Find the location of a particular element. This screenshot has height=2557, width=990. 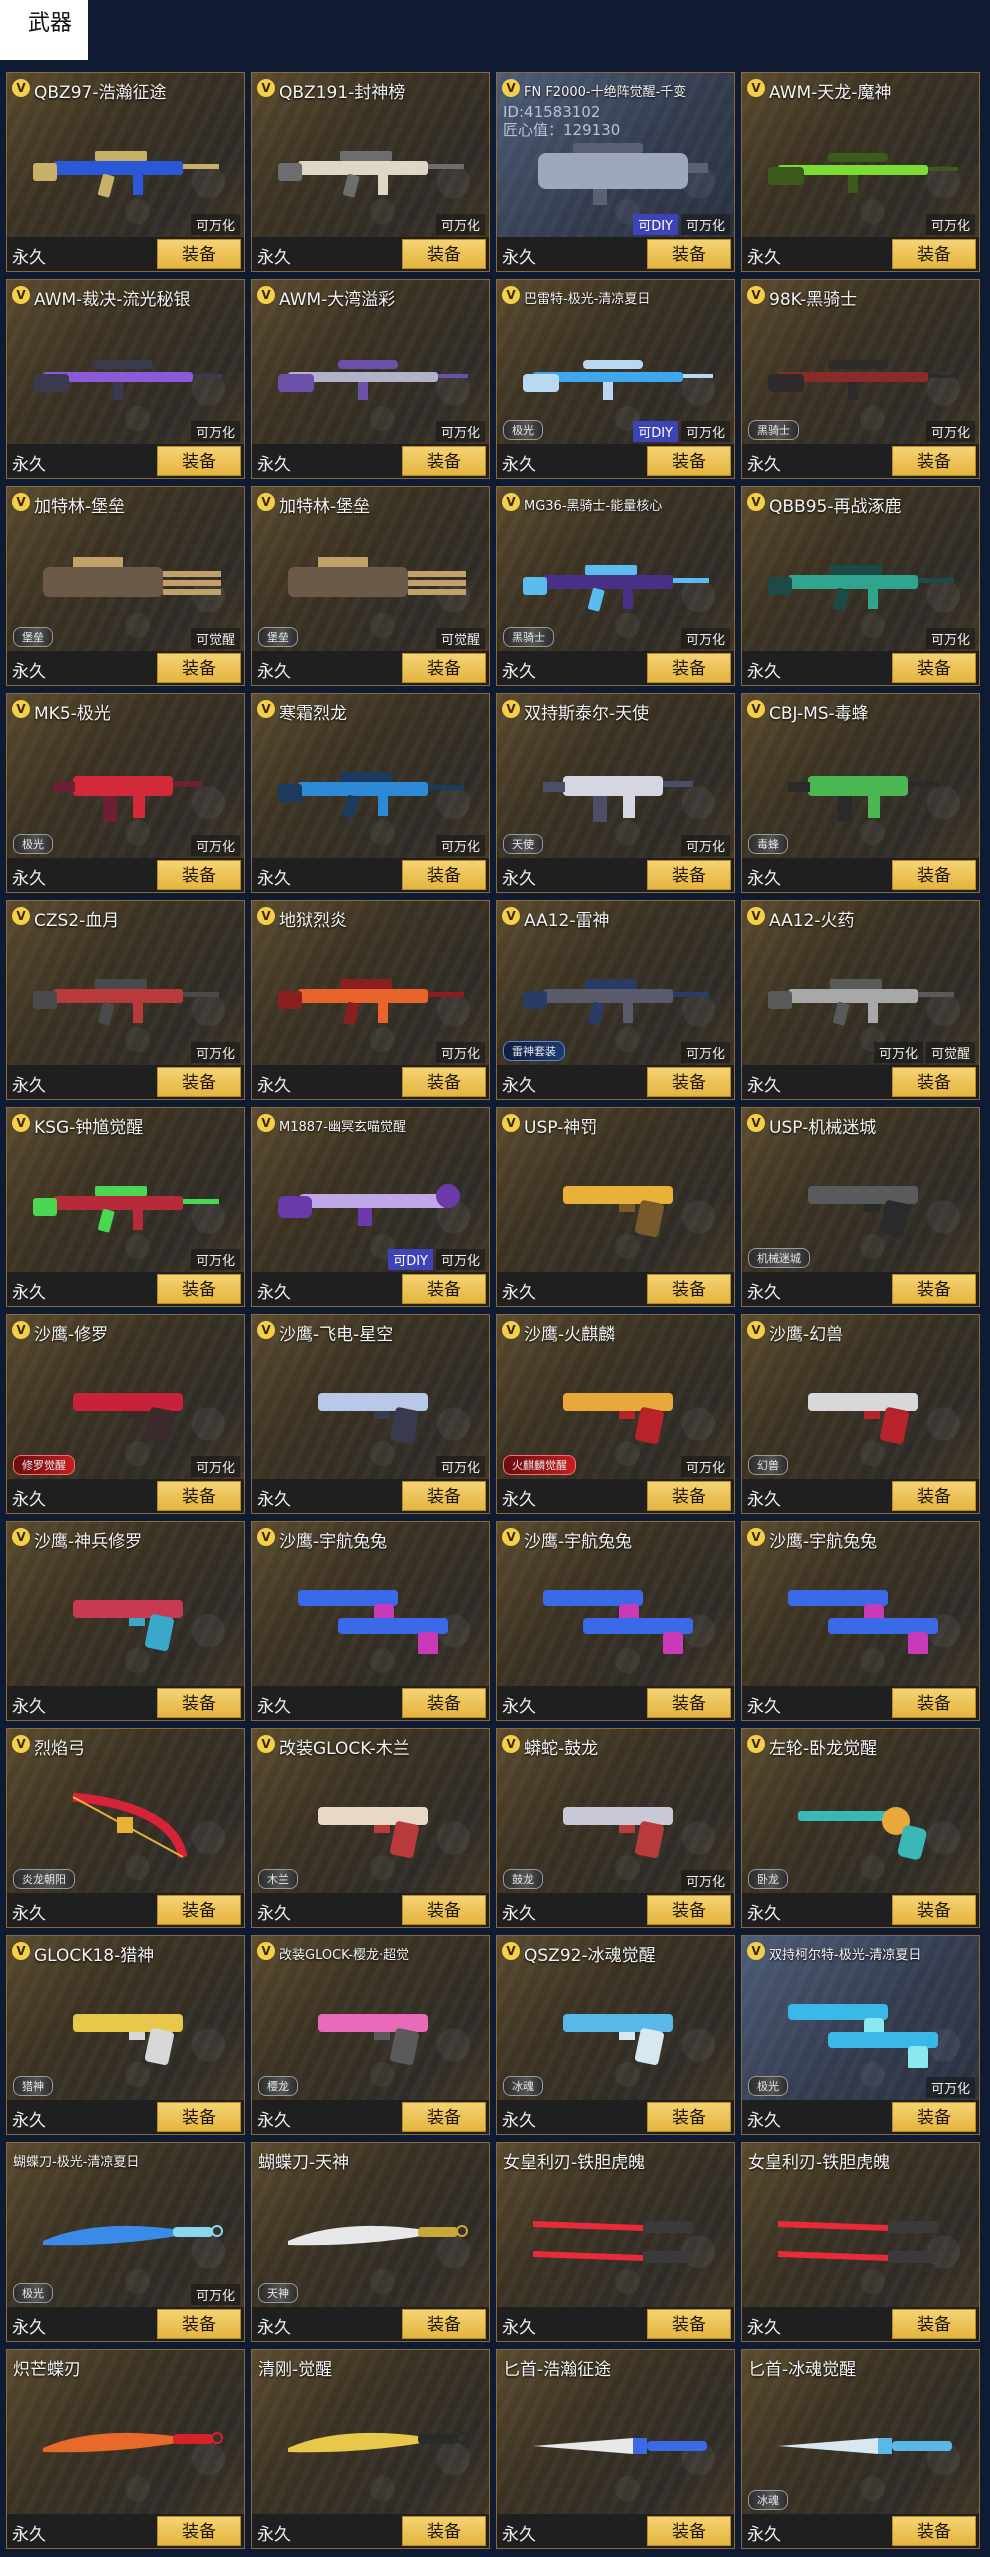

weapon-card: V 沙鹰-飞电-星空 可万化 永久 装备 is located at coordinates (370, 1414).